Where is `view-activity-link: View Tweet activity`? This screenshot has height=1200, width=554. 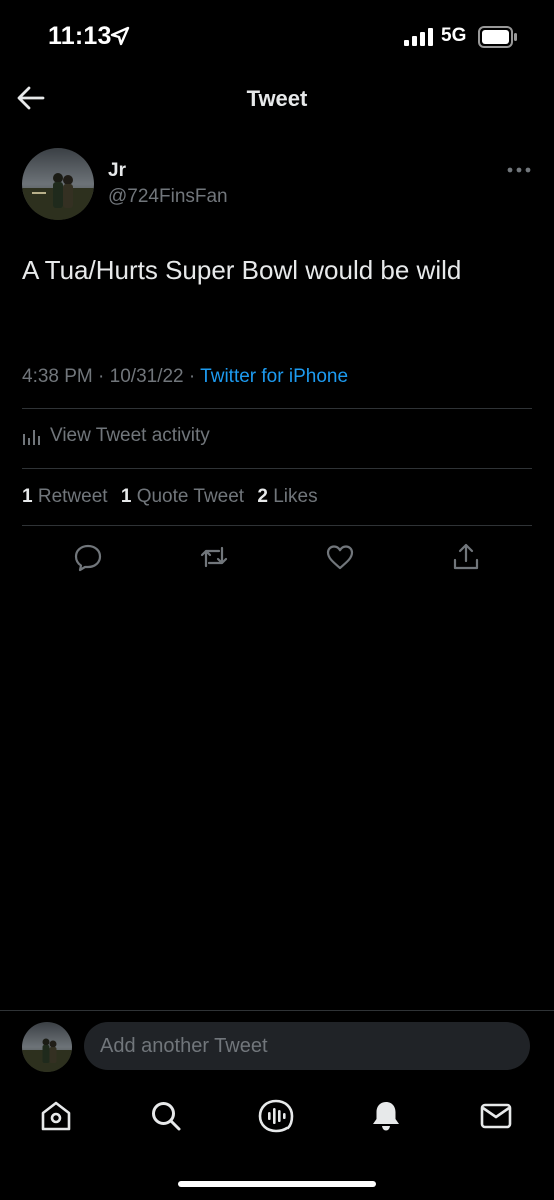
view-activity-link: View Tweet activity is located at coordinates (116, 436).